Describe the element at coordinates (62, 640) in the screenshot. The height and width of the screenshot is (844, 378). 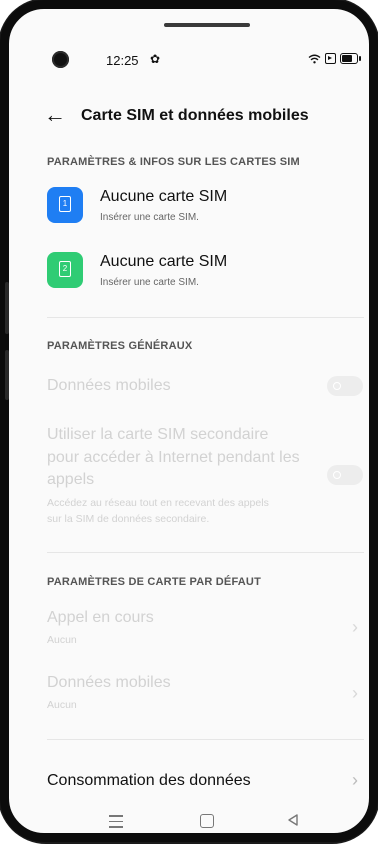
I see `call-value: Aucun` at that location.